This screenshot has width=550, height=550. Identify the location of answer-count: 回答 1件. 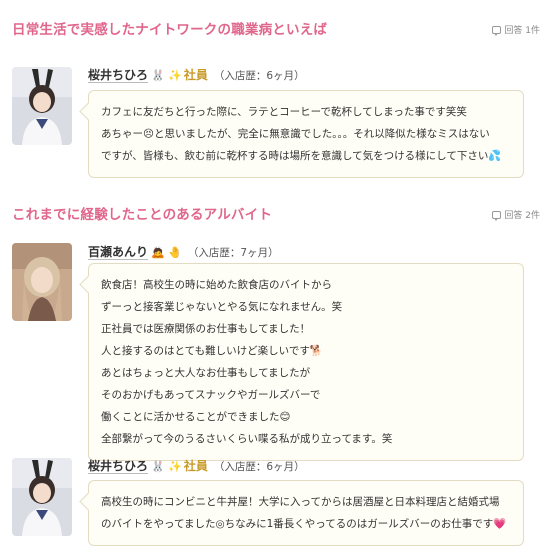
(516, 29).